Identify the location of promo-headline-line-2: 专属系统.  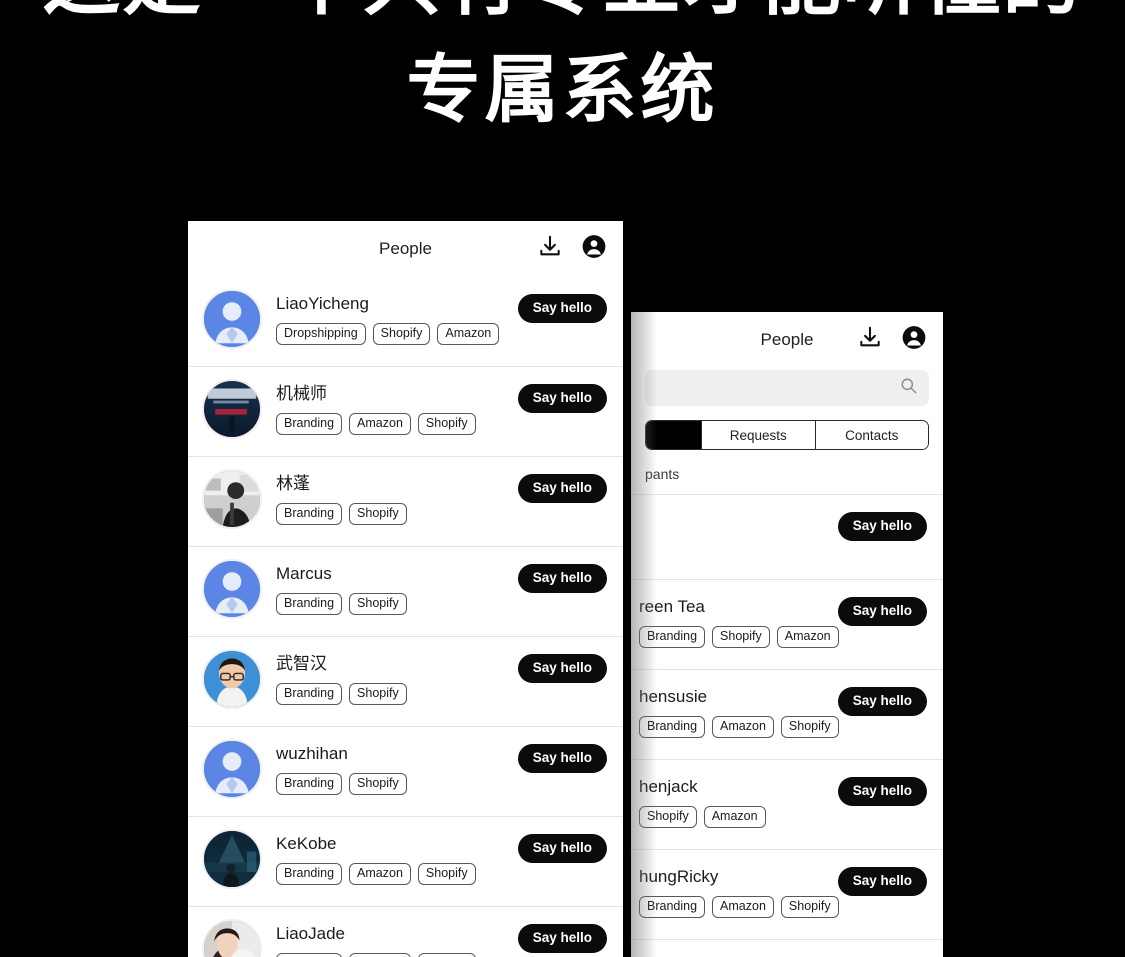
(562, 89).